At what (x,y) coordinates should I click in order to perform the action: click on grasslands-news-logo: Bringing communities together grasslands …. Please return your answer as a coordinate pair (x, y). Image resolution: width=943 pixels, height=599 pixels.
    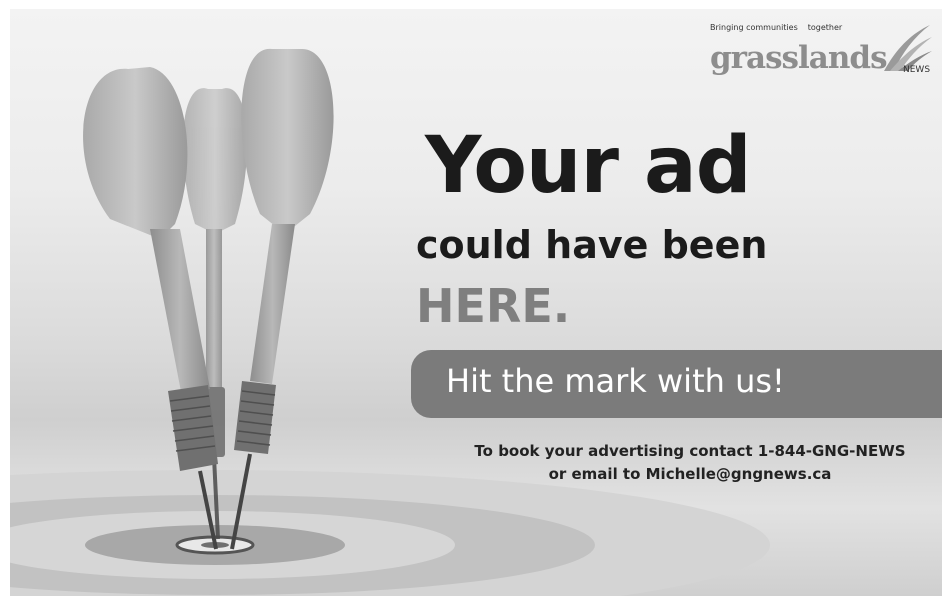
    Looking at the image, I should click on (822, 53).